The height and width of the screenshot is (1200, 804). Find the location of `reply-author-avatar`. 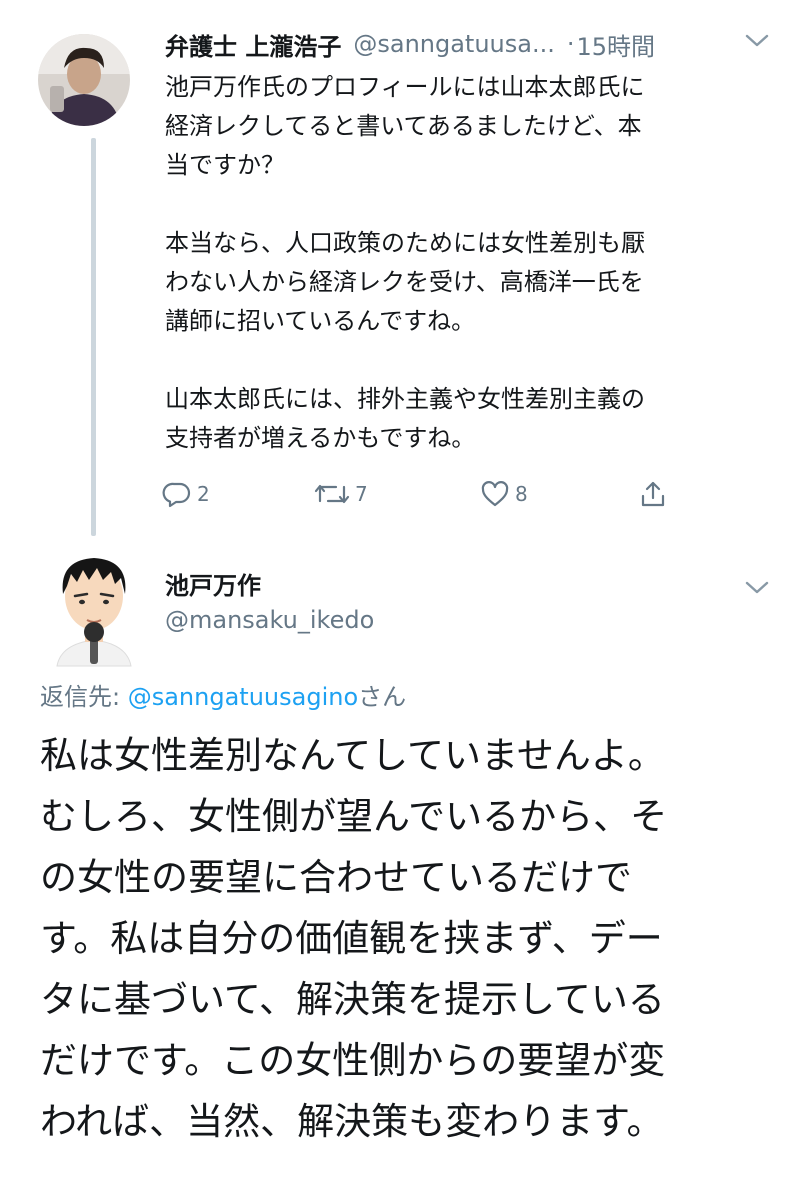

reply-author-avatar is located at coordinates (94, 608).